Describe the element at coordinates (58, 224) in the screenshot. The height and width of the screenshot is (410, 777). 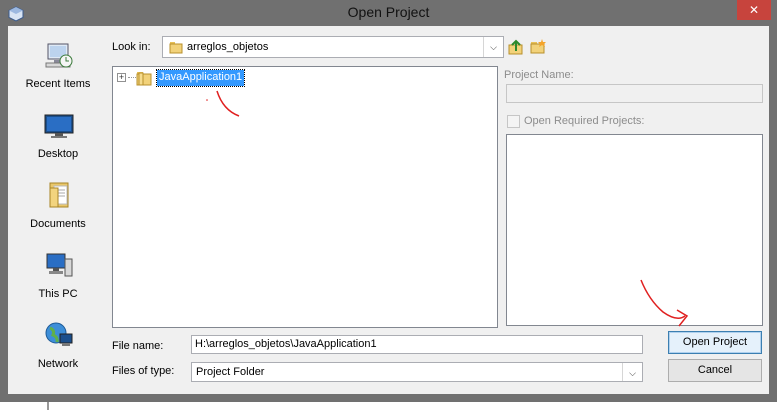
I see `place-label: Documents` at that location.